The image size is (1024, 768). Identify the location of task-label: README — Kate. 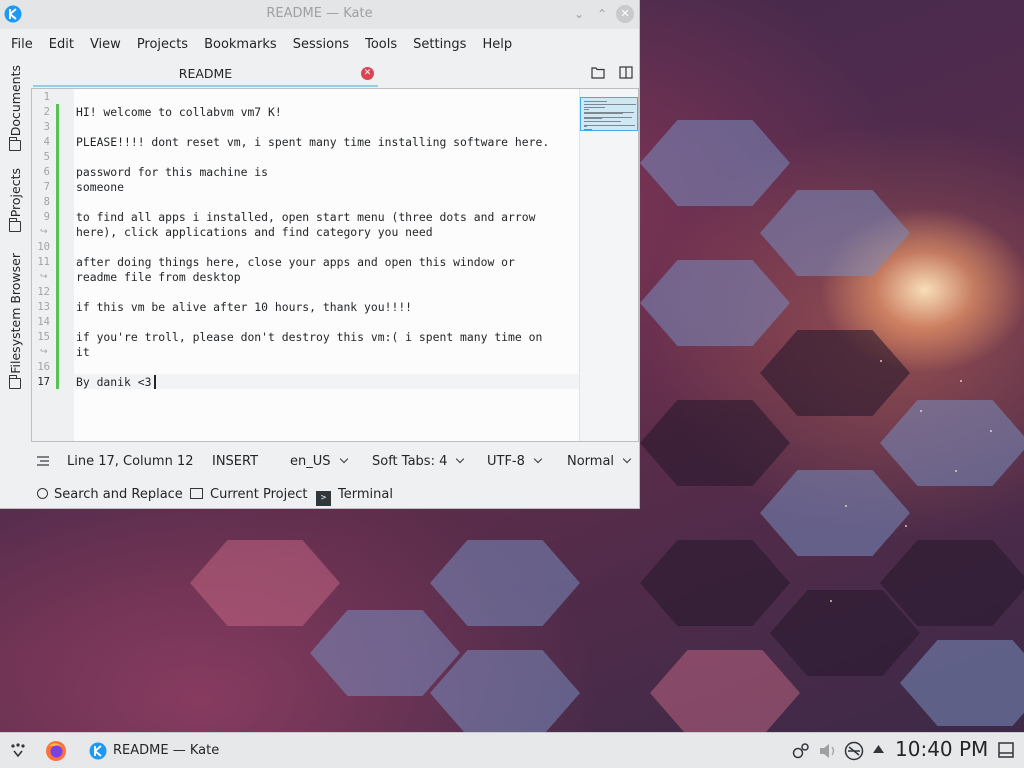
(166, 750).